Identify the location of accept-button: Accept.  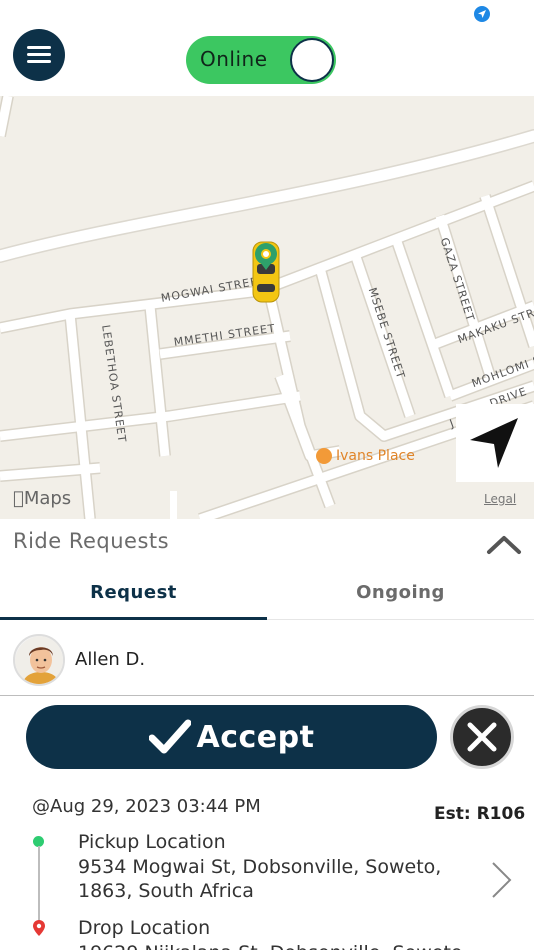
(231, 737).